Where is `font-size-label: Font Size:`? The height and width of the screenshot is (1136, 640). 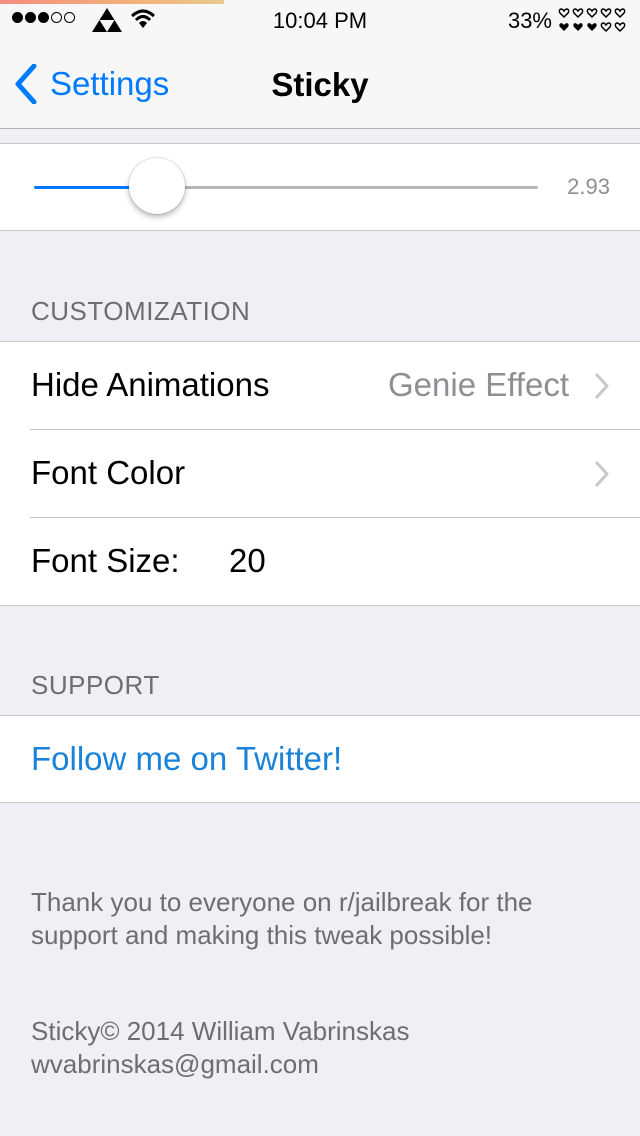 font-size-label: Font Size: is located at coordinates (105, 560).